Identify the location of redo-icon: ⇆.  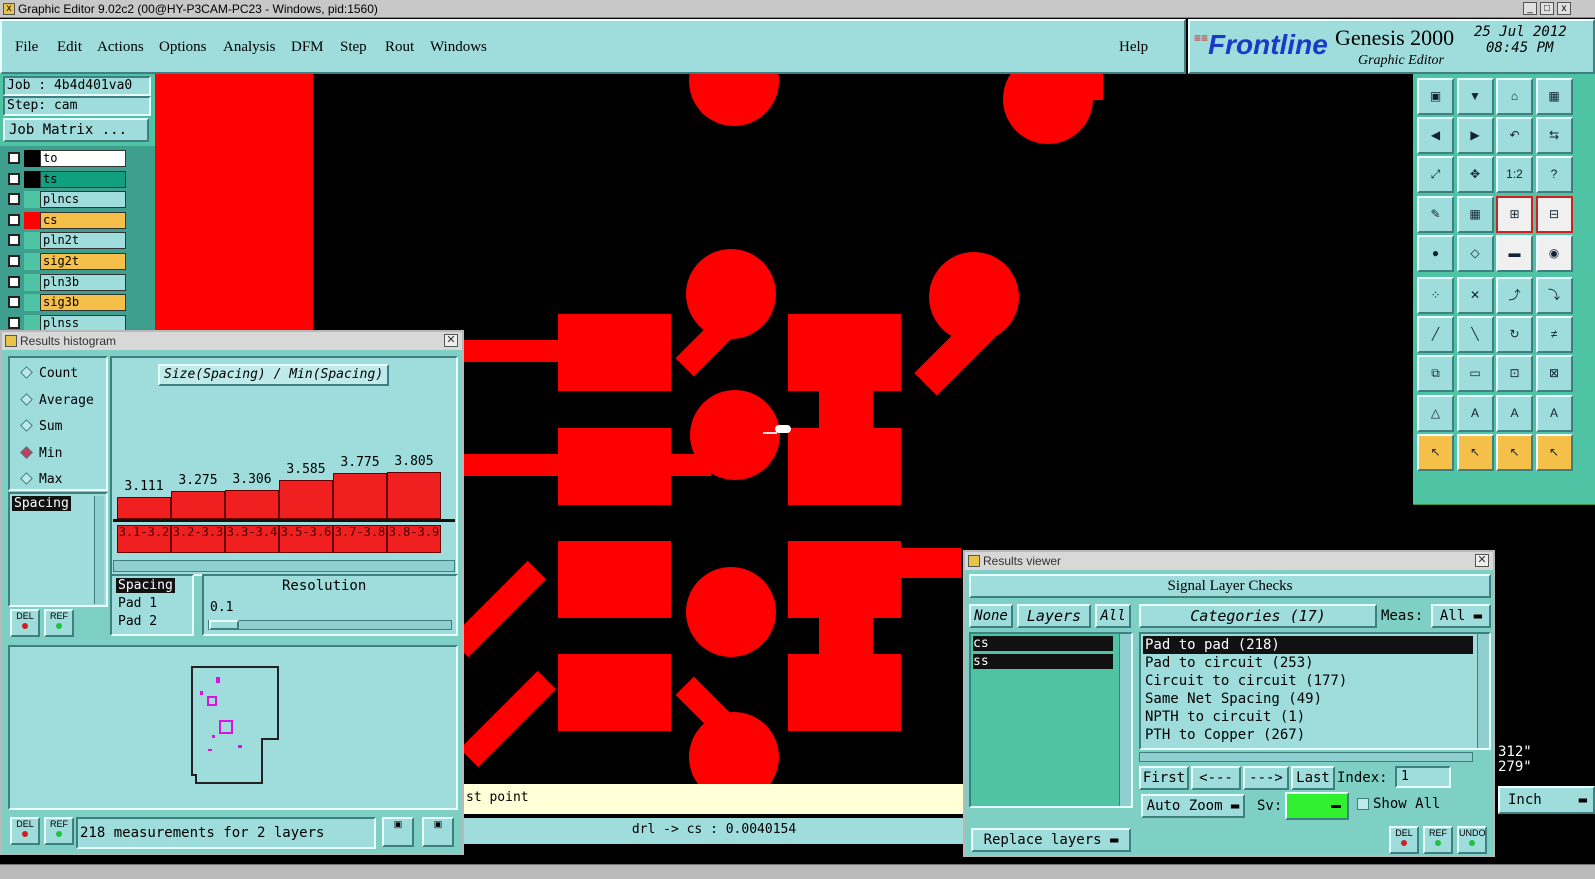
(1554, 136).